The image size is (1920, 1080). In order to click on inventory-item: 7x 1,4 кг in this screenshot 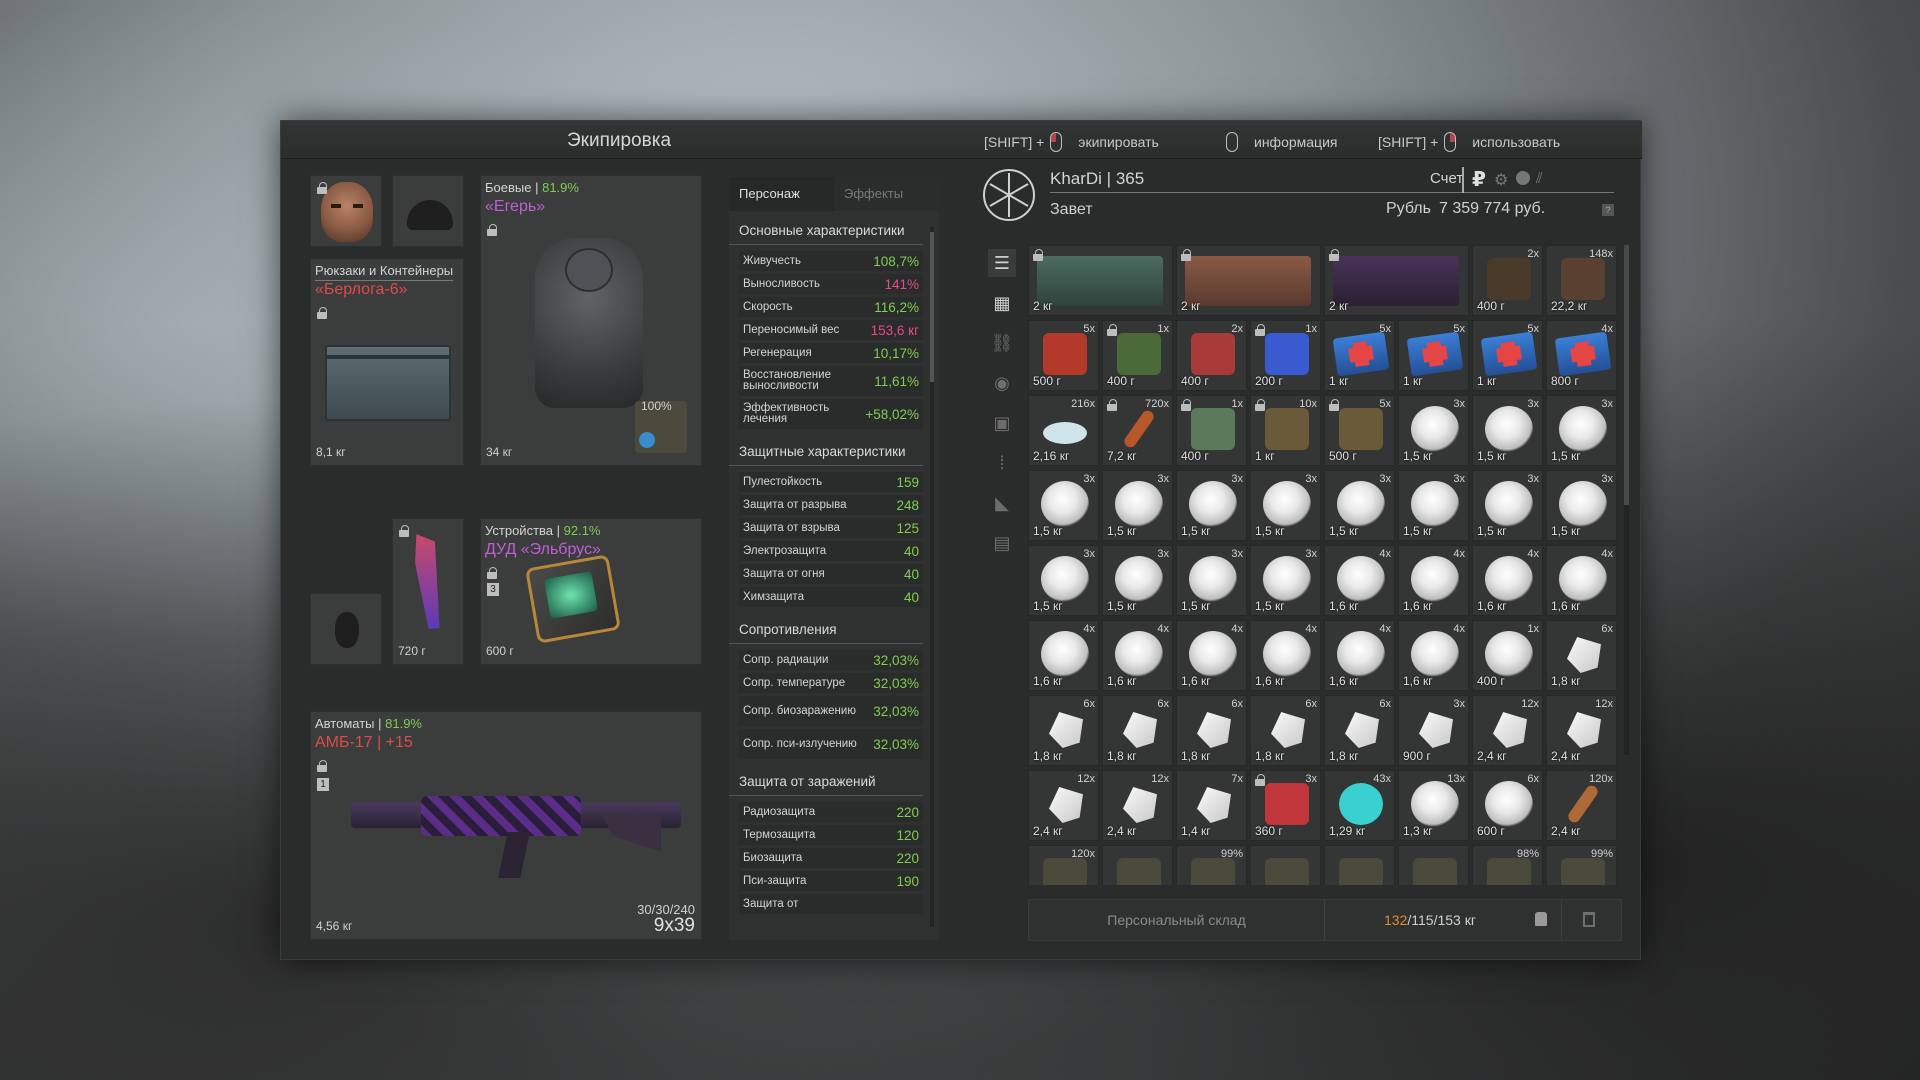, I will do `click(1211, 805)`.